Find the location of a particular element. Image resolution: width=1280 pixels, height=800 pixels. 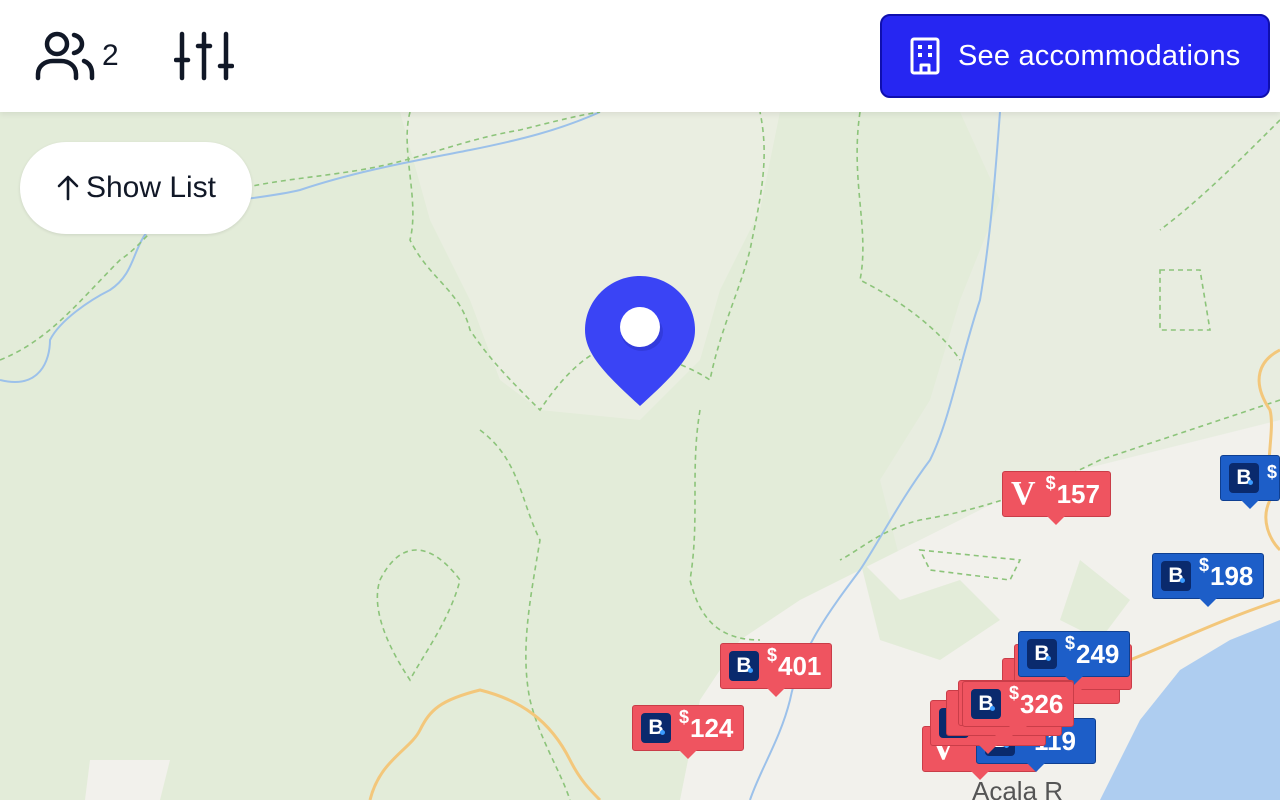

map-pin-icon is located at coordinates (640, 342).